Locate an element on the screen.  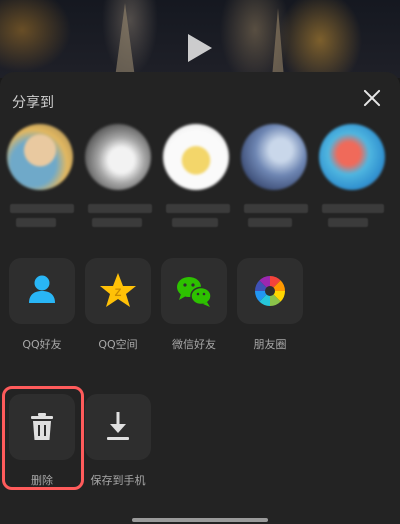
video-preview is located at coordinates (200, 39).